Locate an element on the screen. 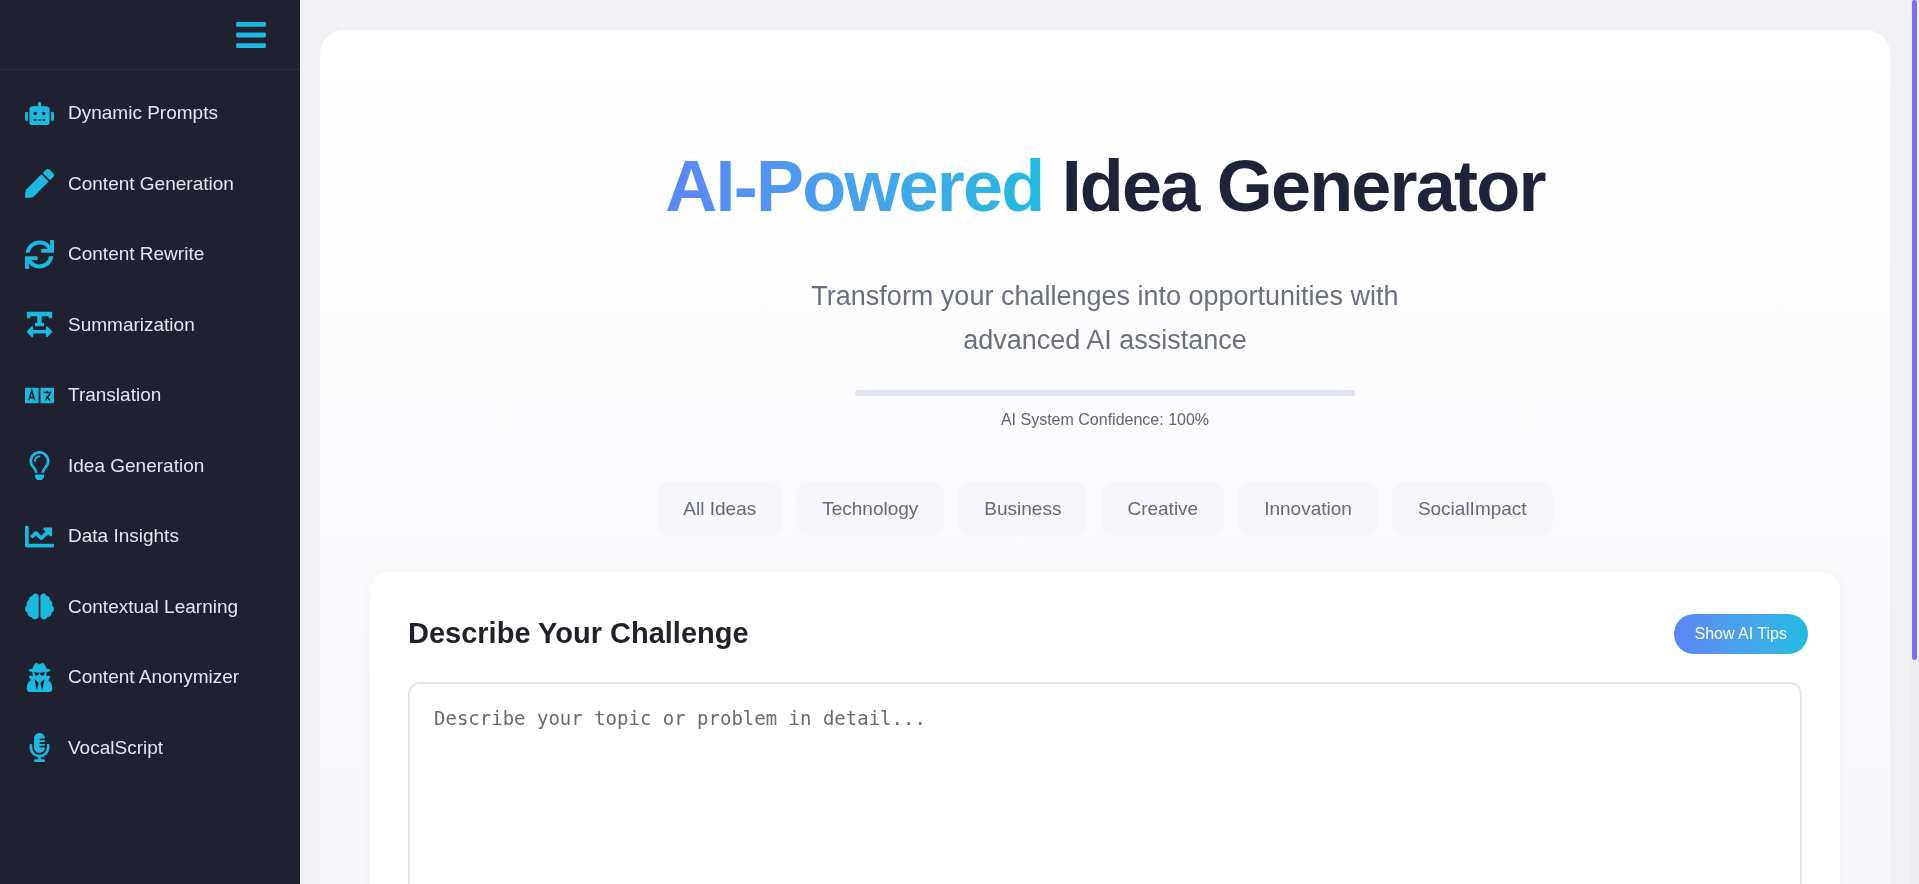 The height and width of the screenshot is (884, 1919). scrollbar is located at coordinates (1914, 442).